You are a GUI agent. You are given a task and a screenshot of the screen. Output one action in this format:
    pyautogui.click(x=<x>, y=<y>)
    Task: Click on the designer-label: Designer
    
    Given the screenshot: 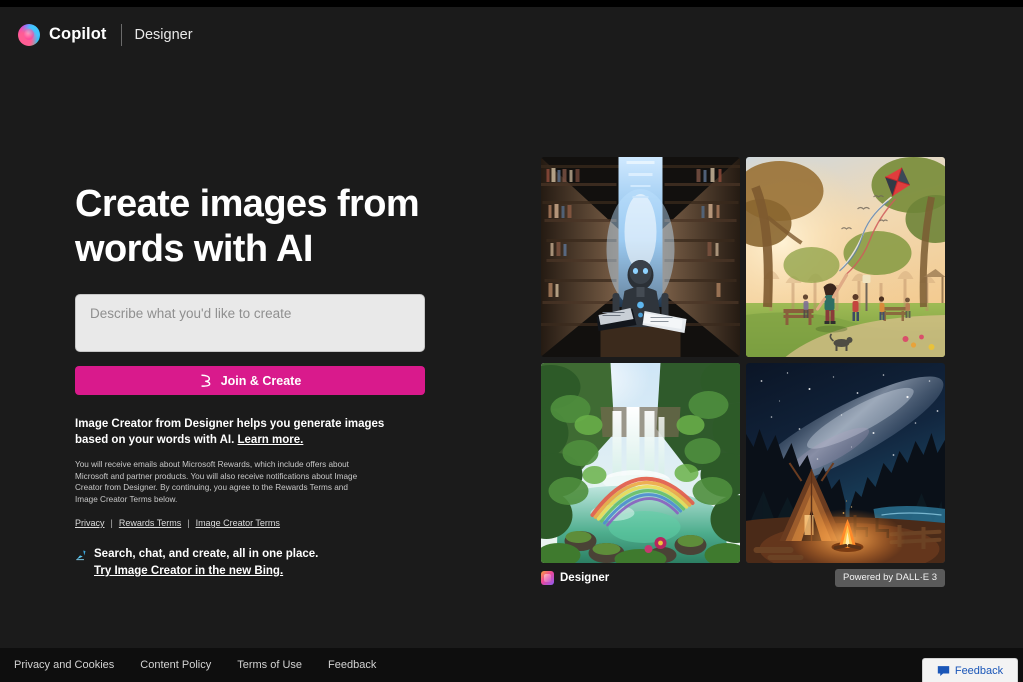 What is the action you would take?
    pyautogui.click(x=585, y=578)
    